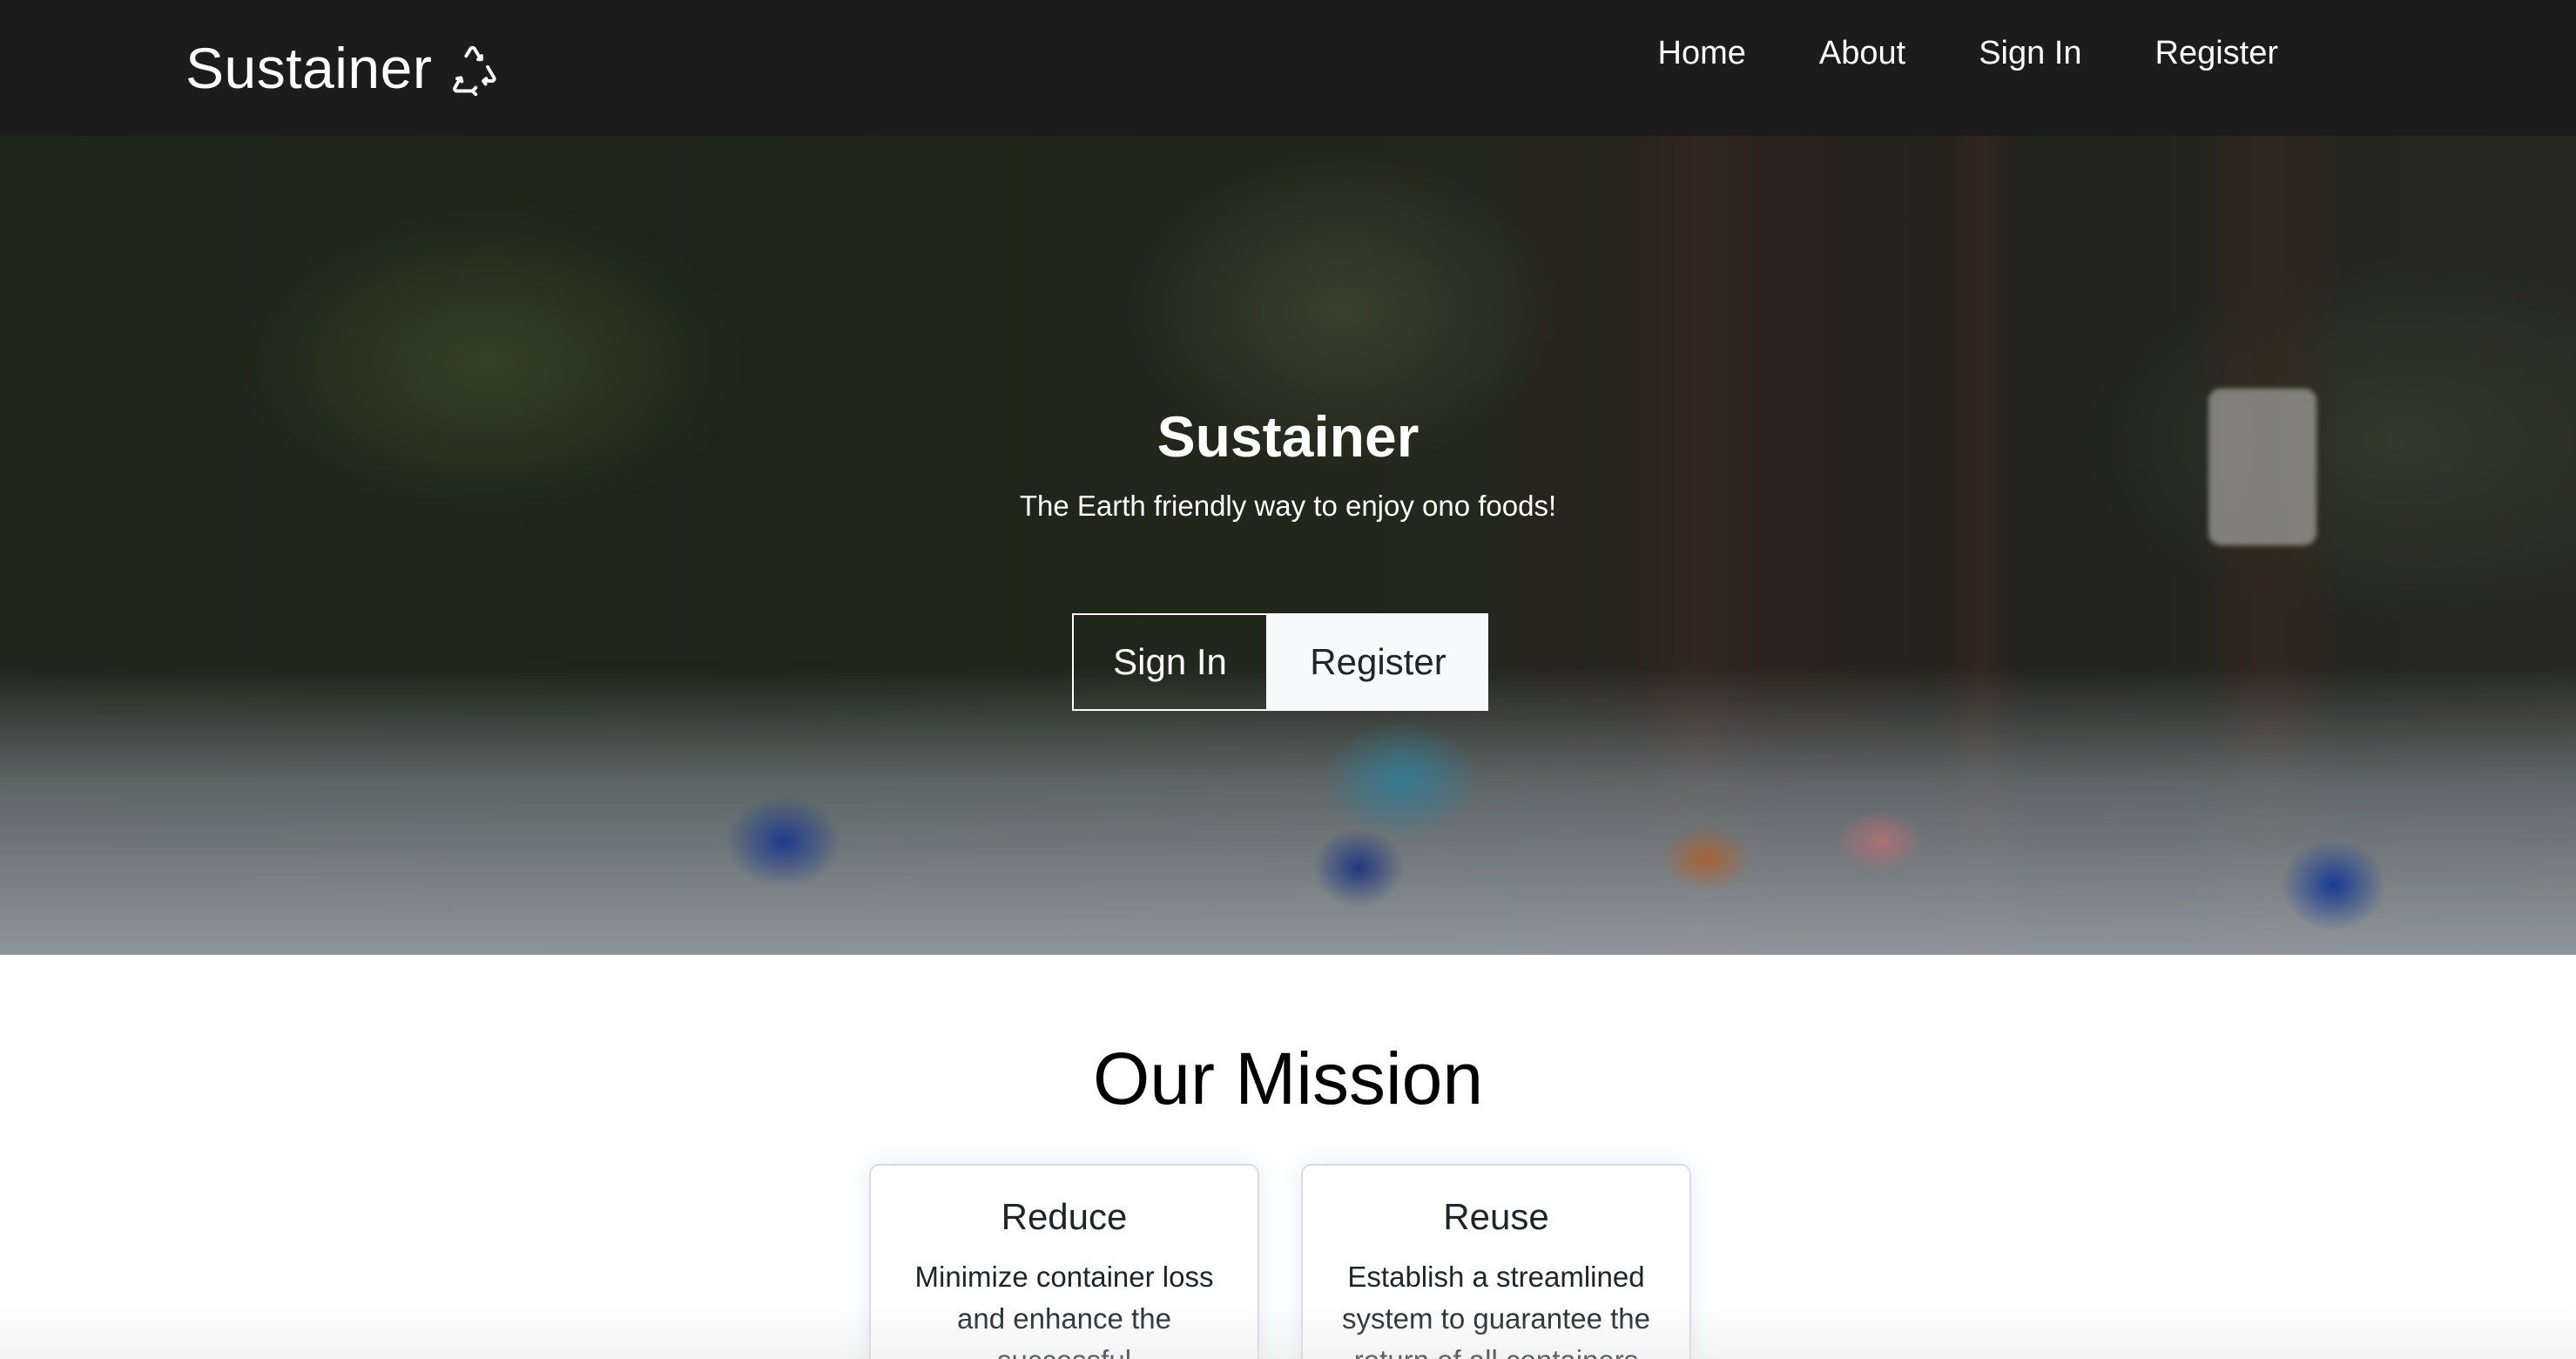 The image size is (2576, 1359). What do you see at coordinates (1378, 662) in the screenshot?
I see `hero-register-button: Register` at bounding box center [1378, 662].